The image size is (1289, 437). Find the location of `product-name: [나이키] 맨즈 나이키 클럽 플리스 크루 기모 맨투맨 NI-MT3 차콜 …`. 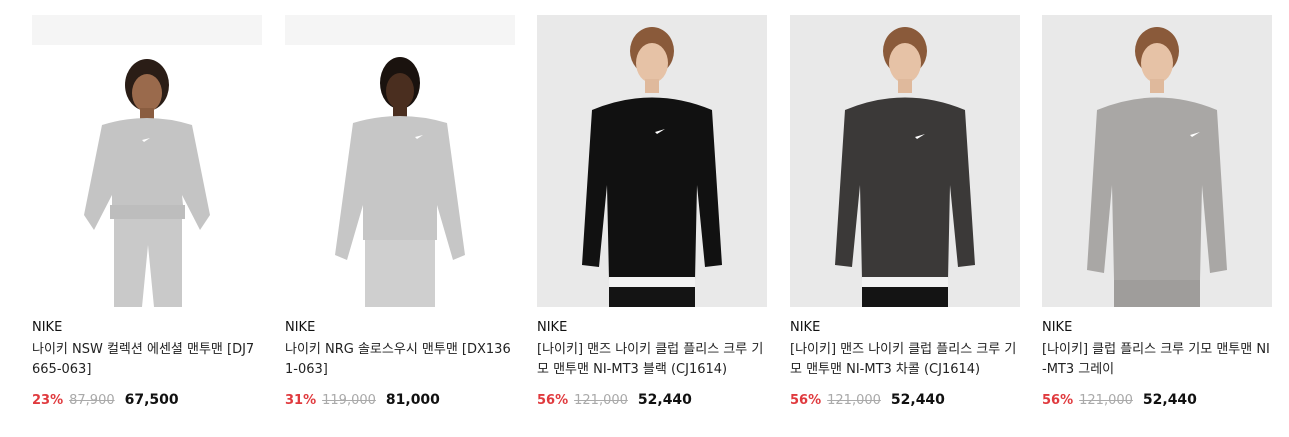

product-name: [나이키] 맨즈 나이키 클럽 플리스 크루 기모 맨투맨 NI-MT3 차콜 … is located at coordinates (905, 360).